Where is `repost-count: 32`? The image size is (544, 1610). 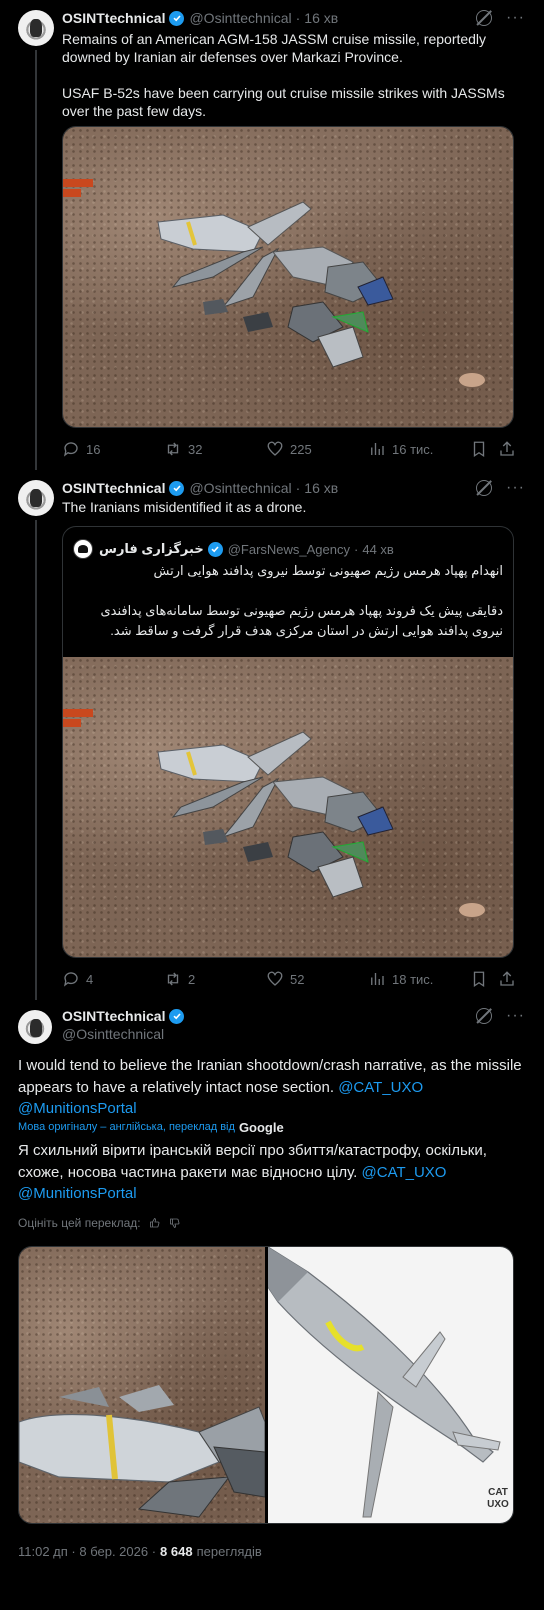
repost-count: 32 is located at coordinates (195, 449).